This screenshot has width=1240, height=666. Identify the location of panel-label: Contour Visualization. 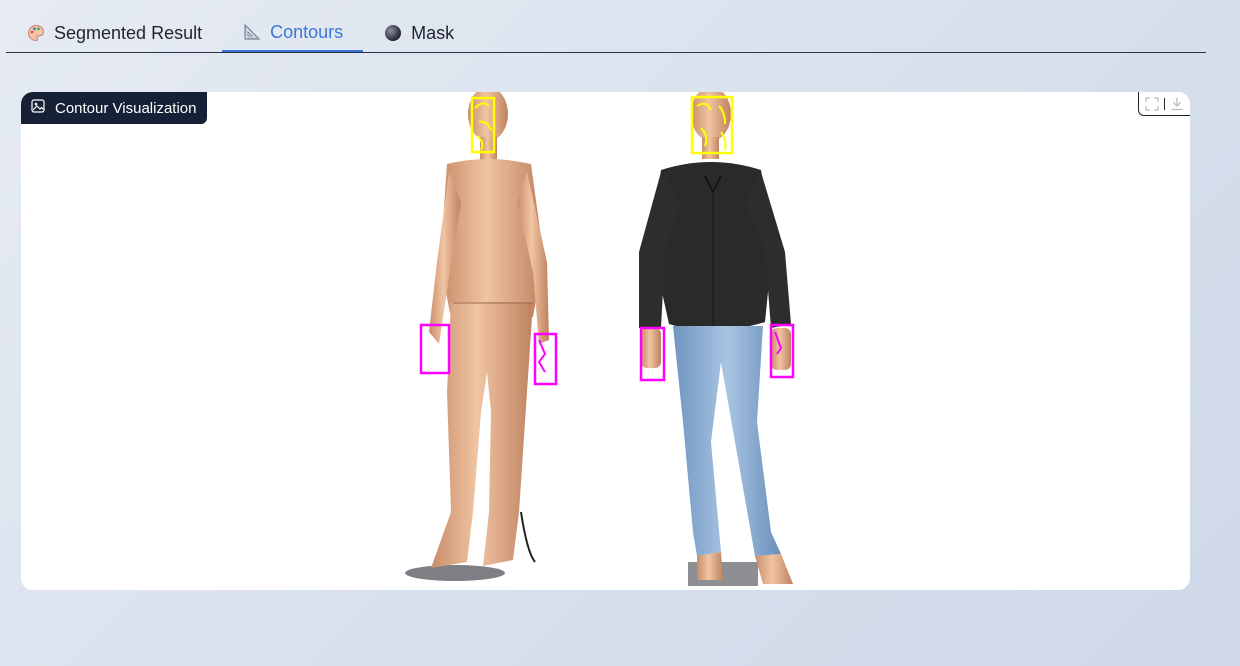
(114, 108).